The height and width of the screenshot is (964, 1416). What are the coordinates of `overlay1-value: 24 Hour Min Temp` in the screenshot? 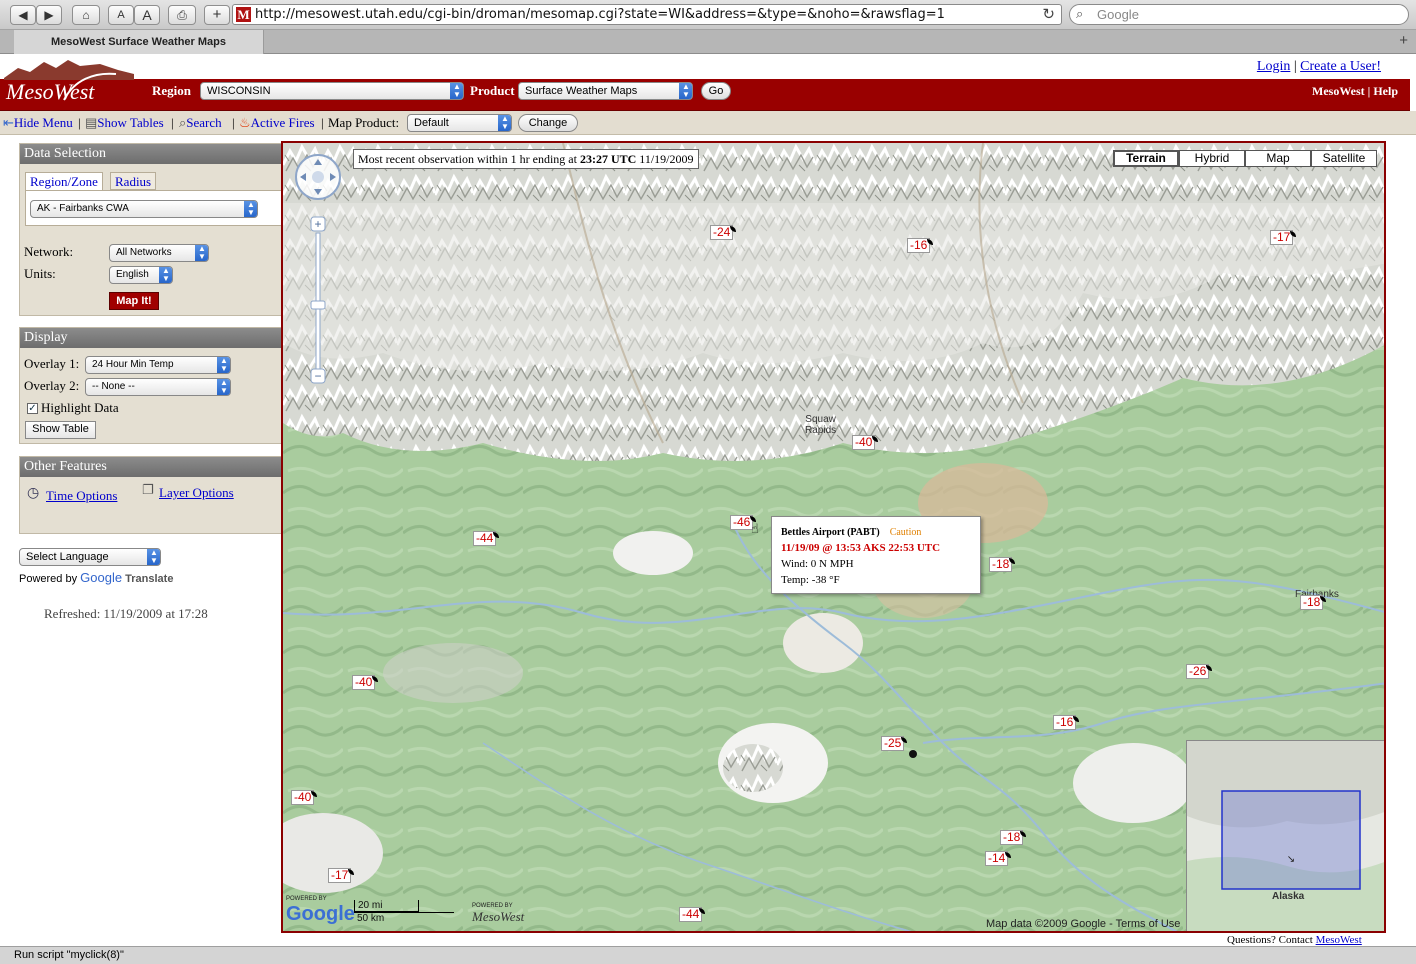 It's located at (133, 364).